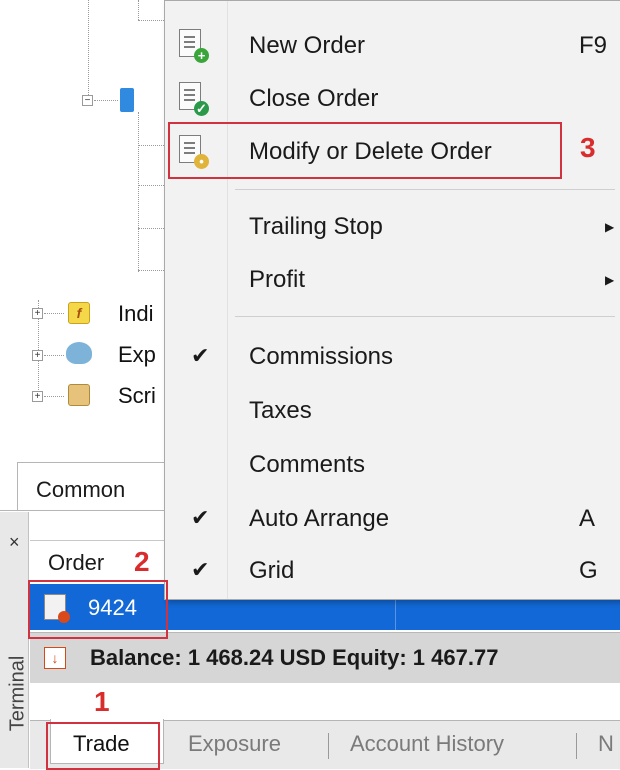 The image size is (620, 770). I want to click on tab-exposure: Exposure, so click(234, 744).